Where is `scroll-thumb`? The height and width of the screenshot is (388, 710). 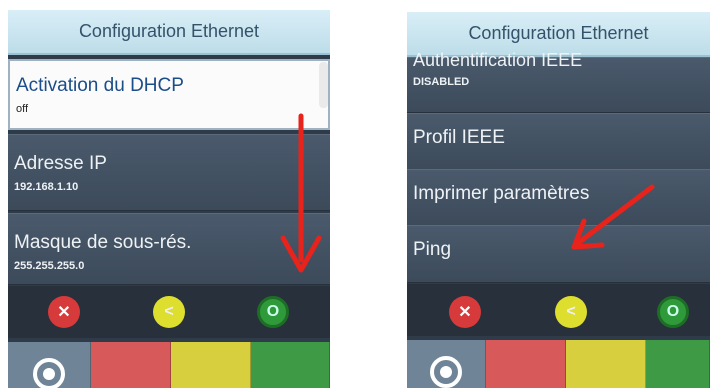
scroll-thumb is located at coordinates (323, 85).